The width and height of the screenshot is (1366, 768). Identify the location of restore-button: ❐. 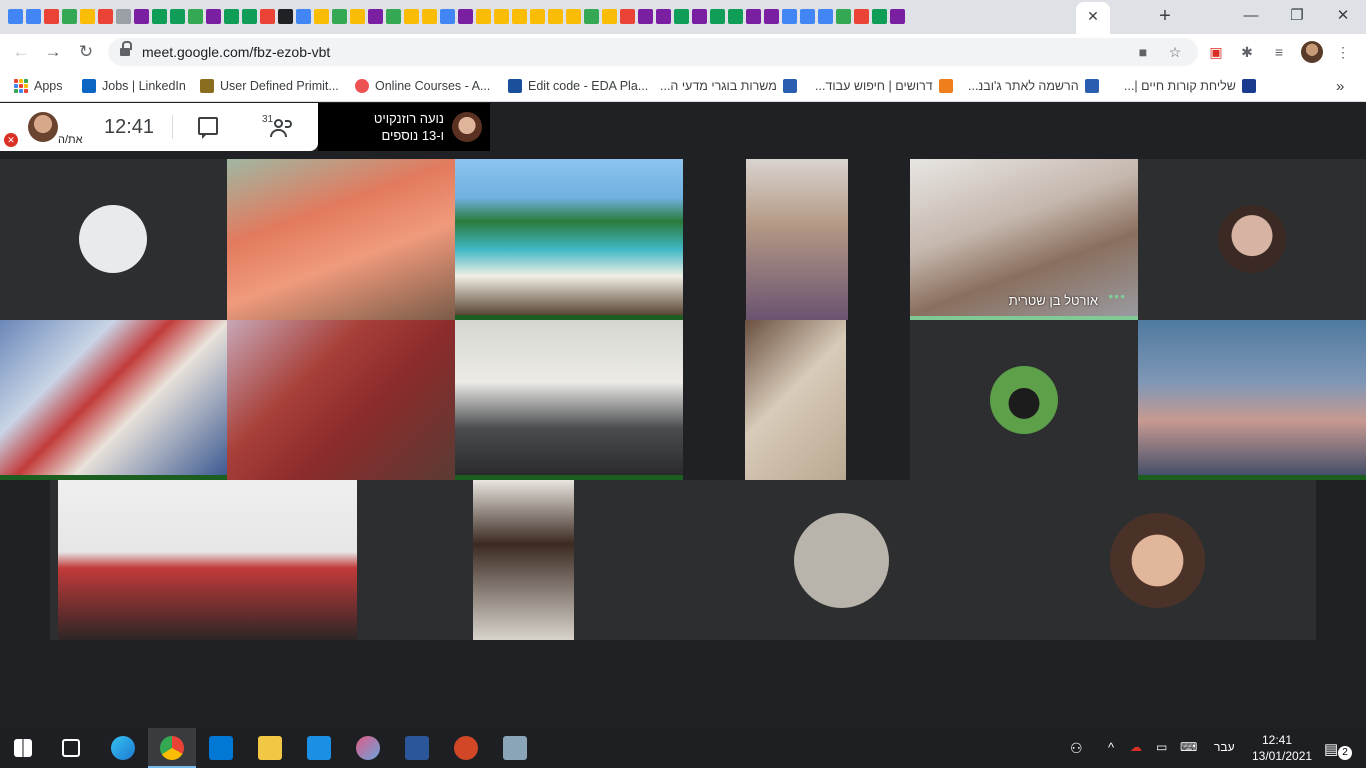
(1297, 16).